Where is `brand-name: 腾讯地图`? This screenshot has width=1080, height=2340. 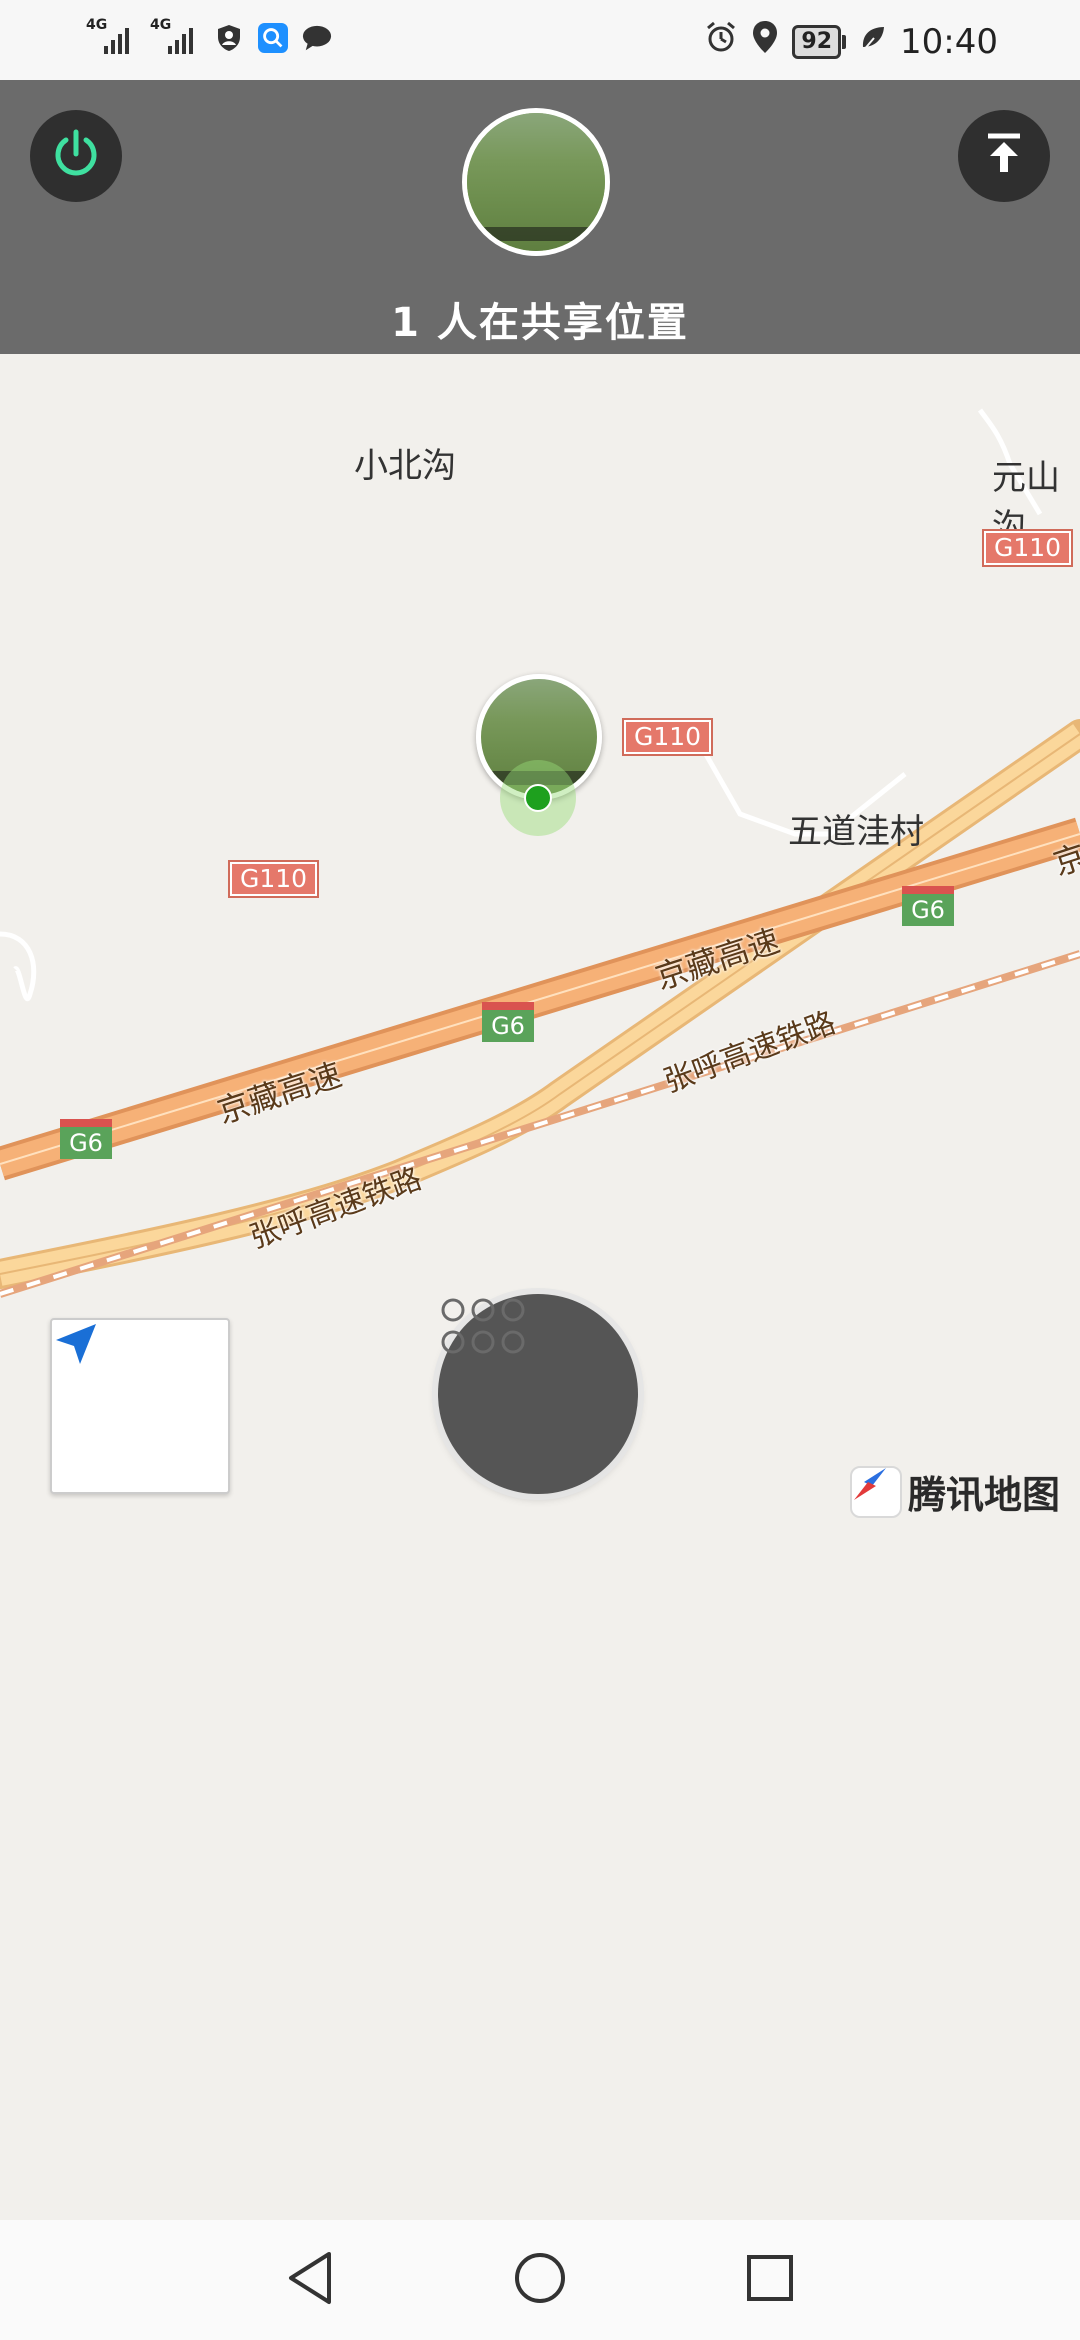
brand-name: 腾讯地图 is located at coordinates (984, 1495).